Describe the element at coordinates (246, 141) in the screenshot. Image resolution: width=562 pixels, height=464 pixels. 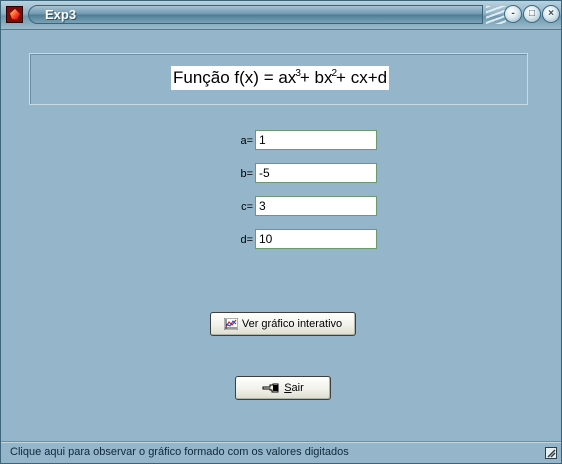
I see `label-a: a=` at that location.